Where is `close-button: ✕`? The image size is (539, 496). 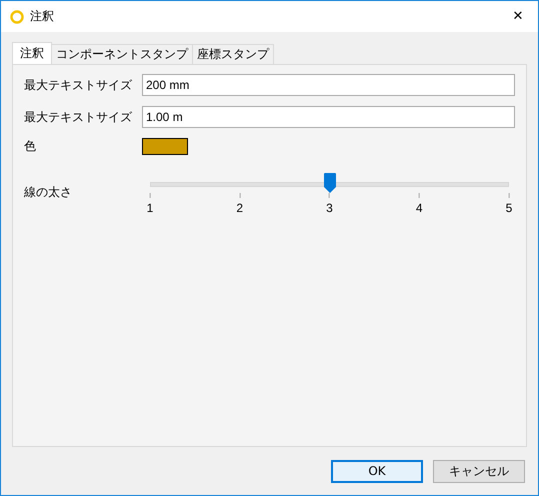 close-button: ✕ is located at coordinates (518, 17).